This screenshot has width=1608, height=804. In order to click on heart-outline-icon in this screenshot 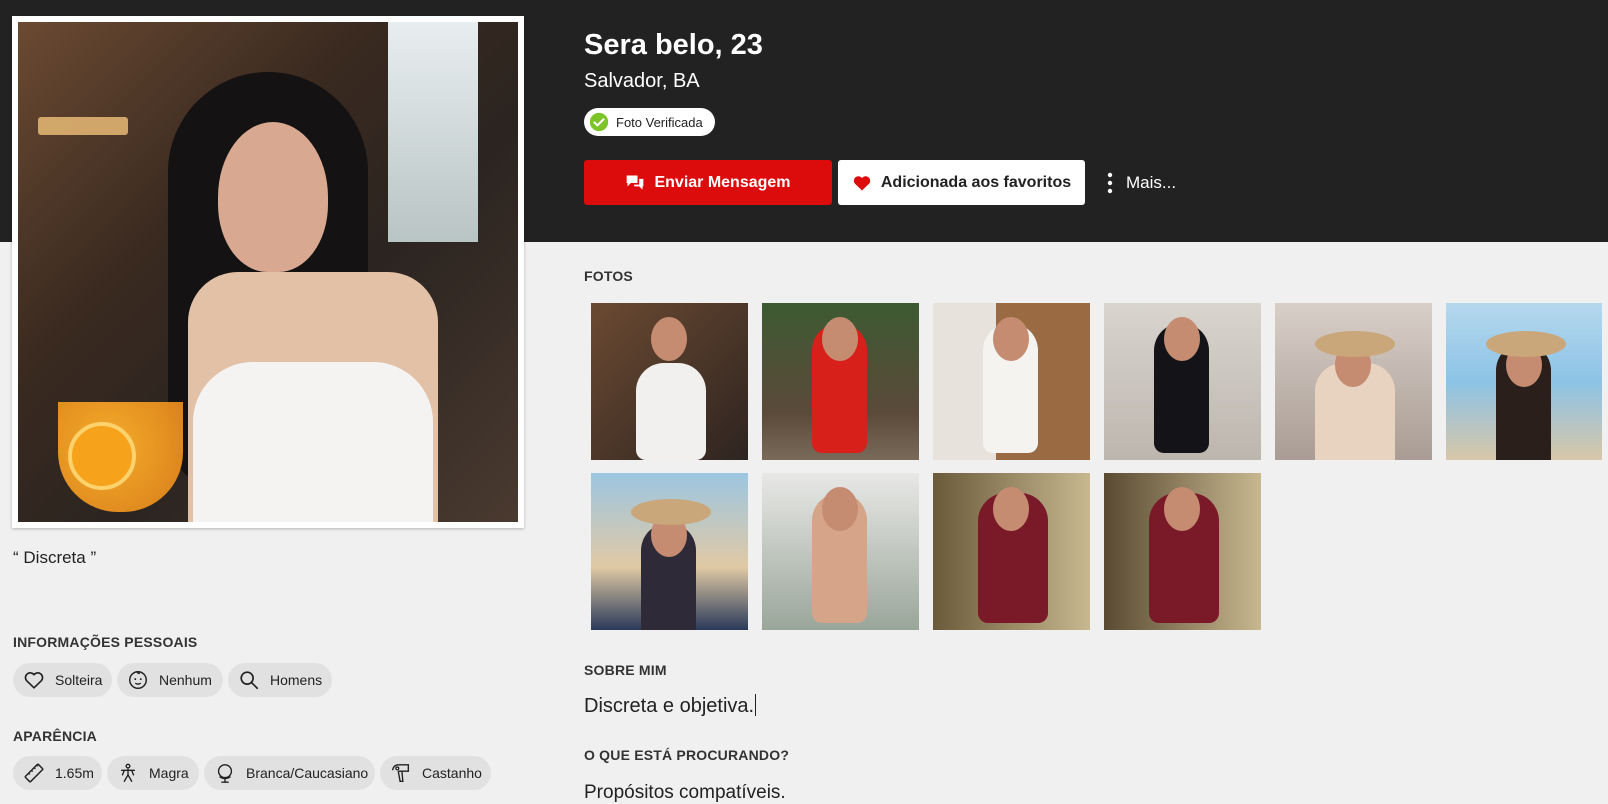, I will do `click(34, 680)`.